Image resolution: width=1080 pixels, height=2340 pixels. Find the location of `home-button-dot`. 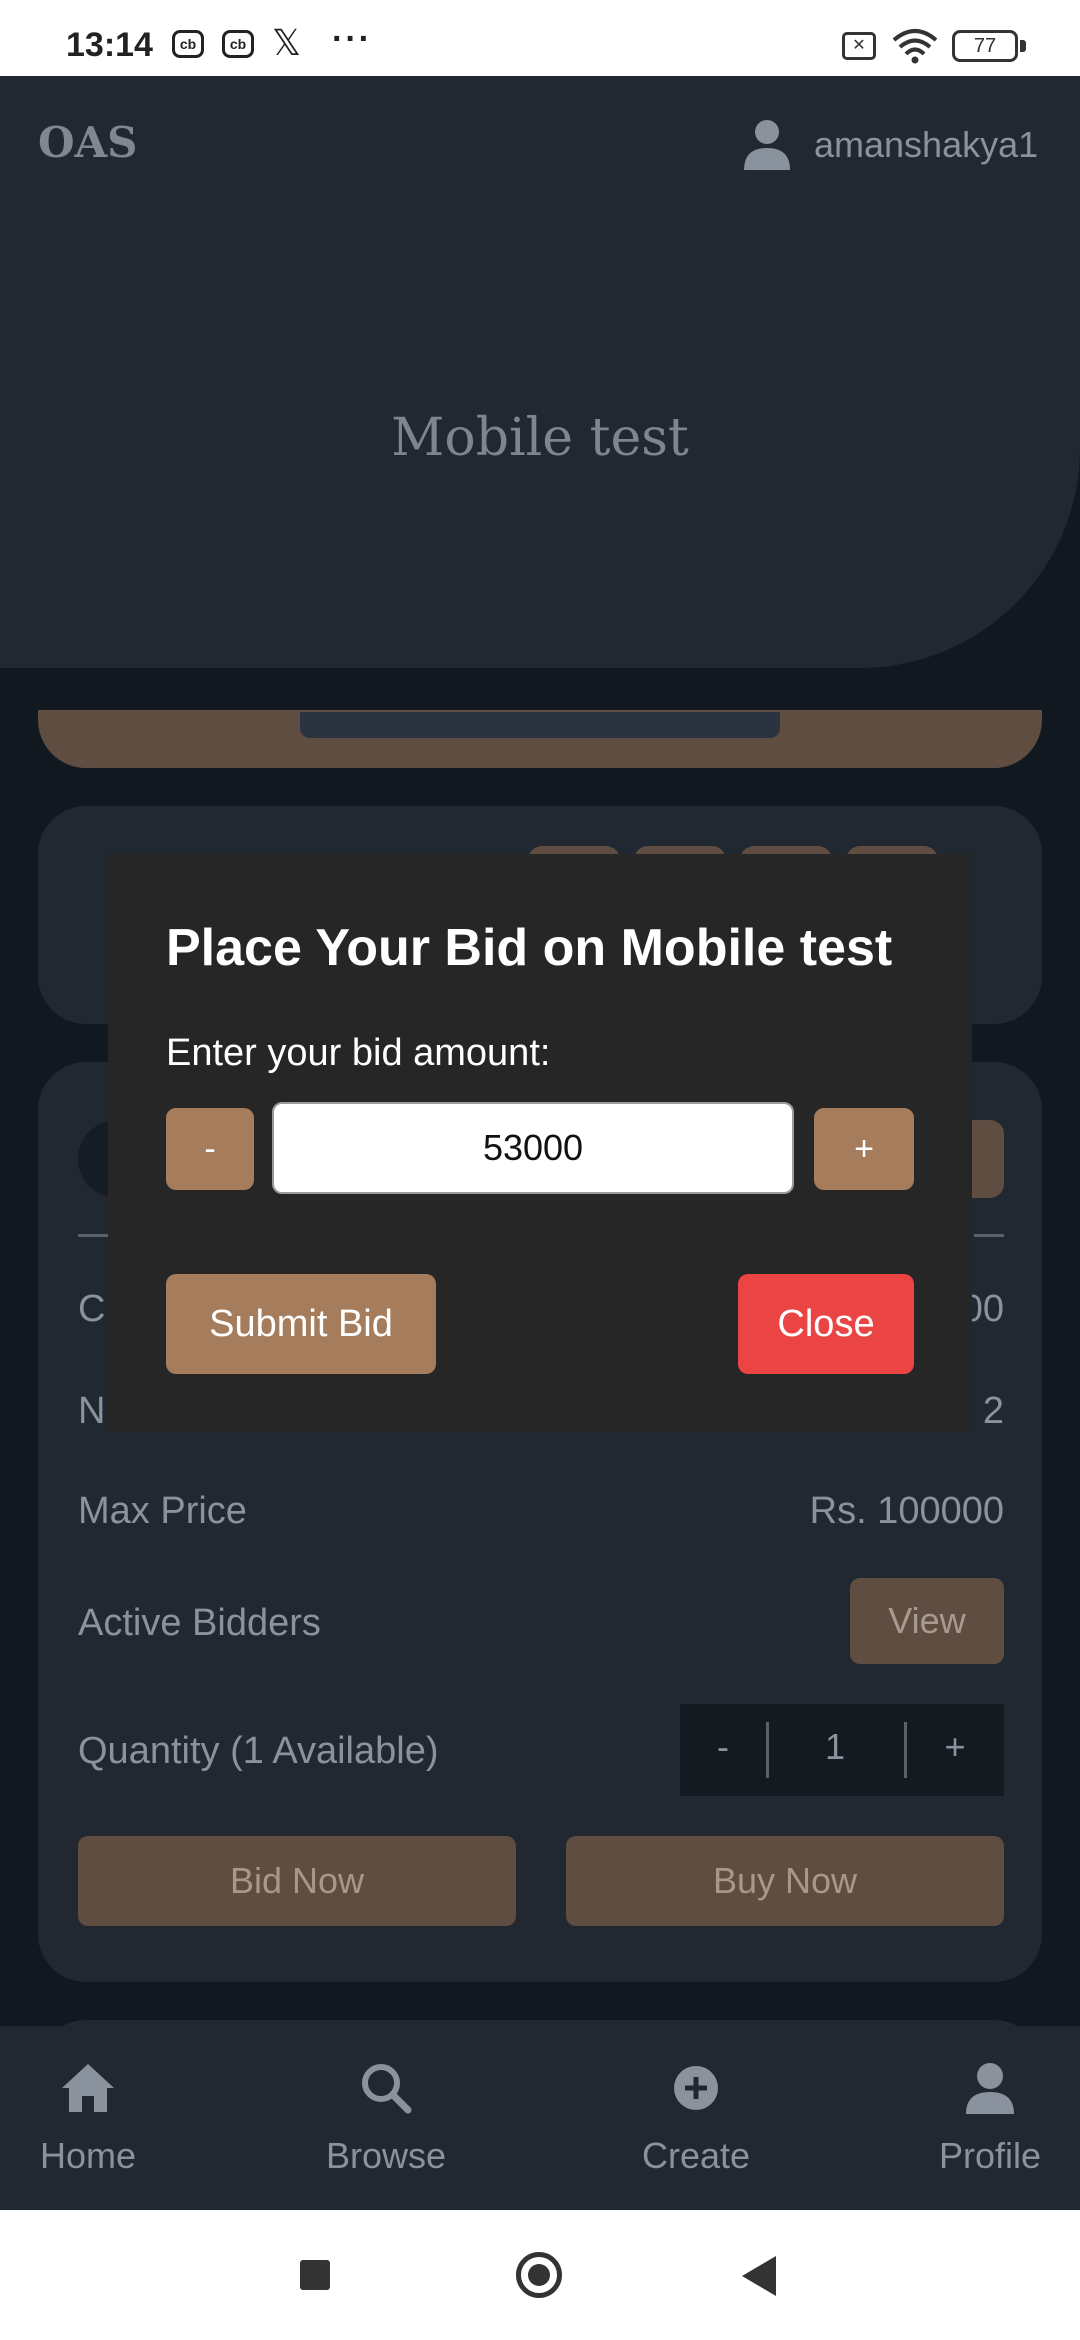

home-button-dot is located at coordinates (539, 2275).